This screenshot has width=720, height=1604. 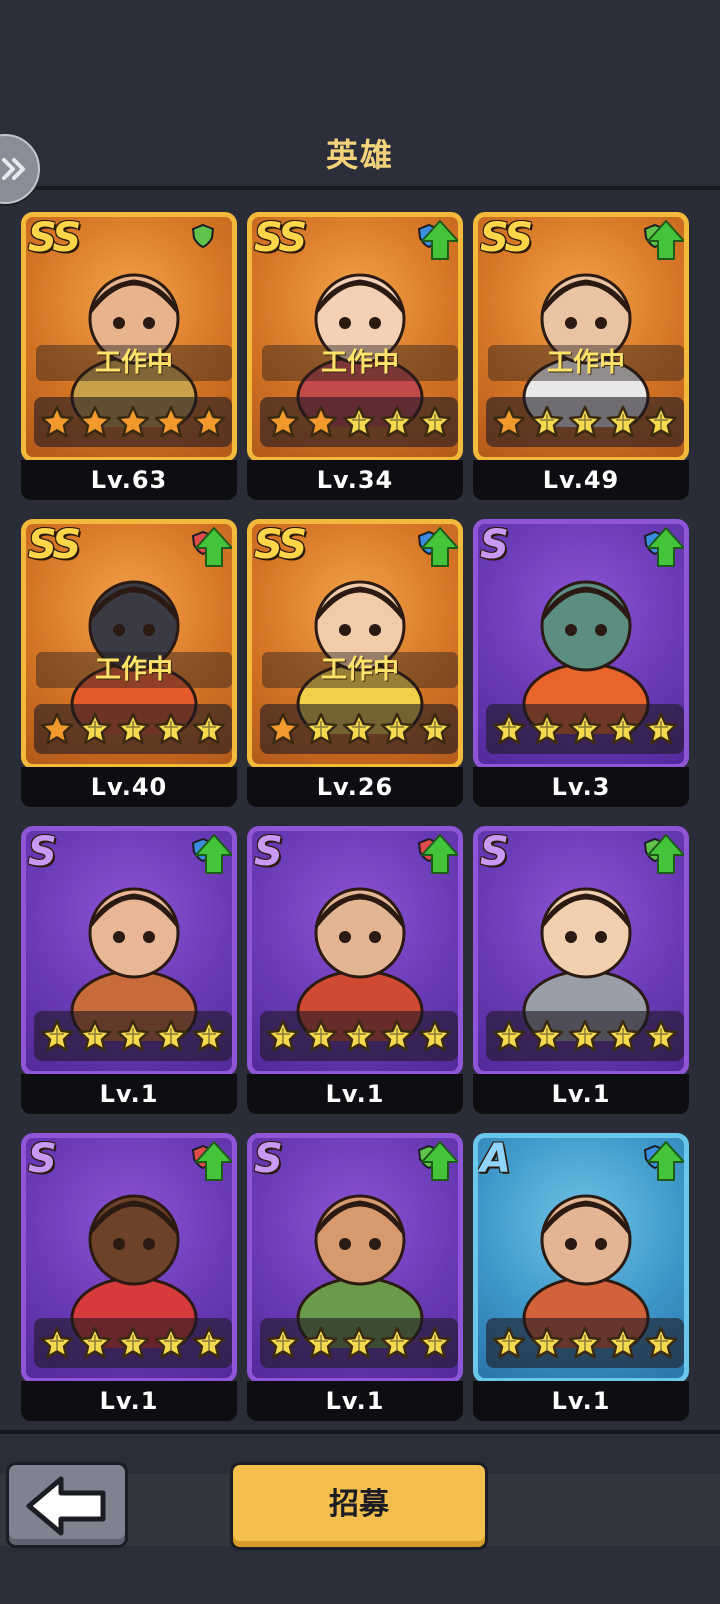 I want to click on hero-level: Lv.49, so click(x=581, y=480).